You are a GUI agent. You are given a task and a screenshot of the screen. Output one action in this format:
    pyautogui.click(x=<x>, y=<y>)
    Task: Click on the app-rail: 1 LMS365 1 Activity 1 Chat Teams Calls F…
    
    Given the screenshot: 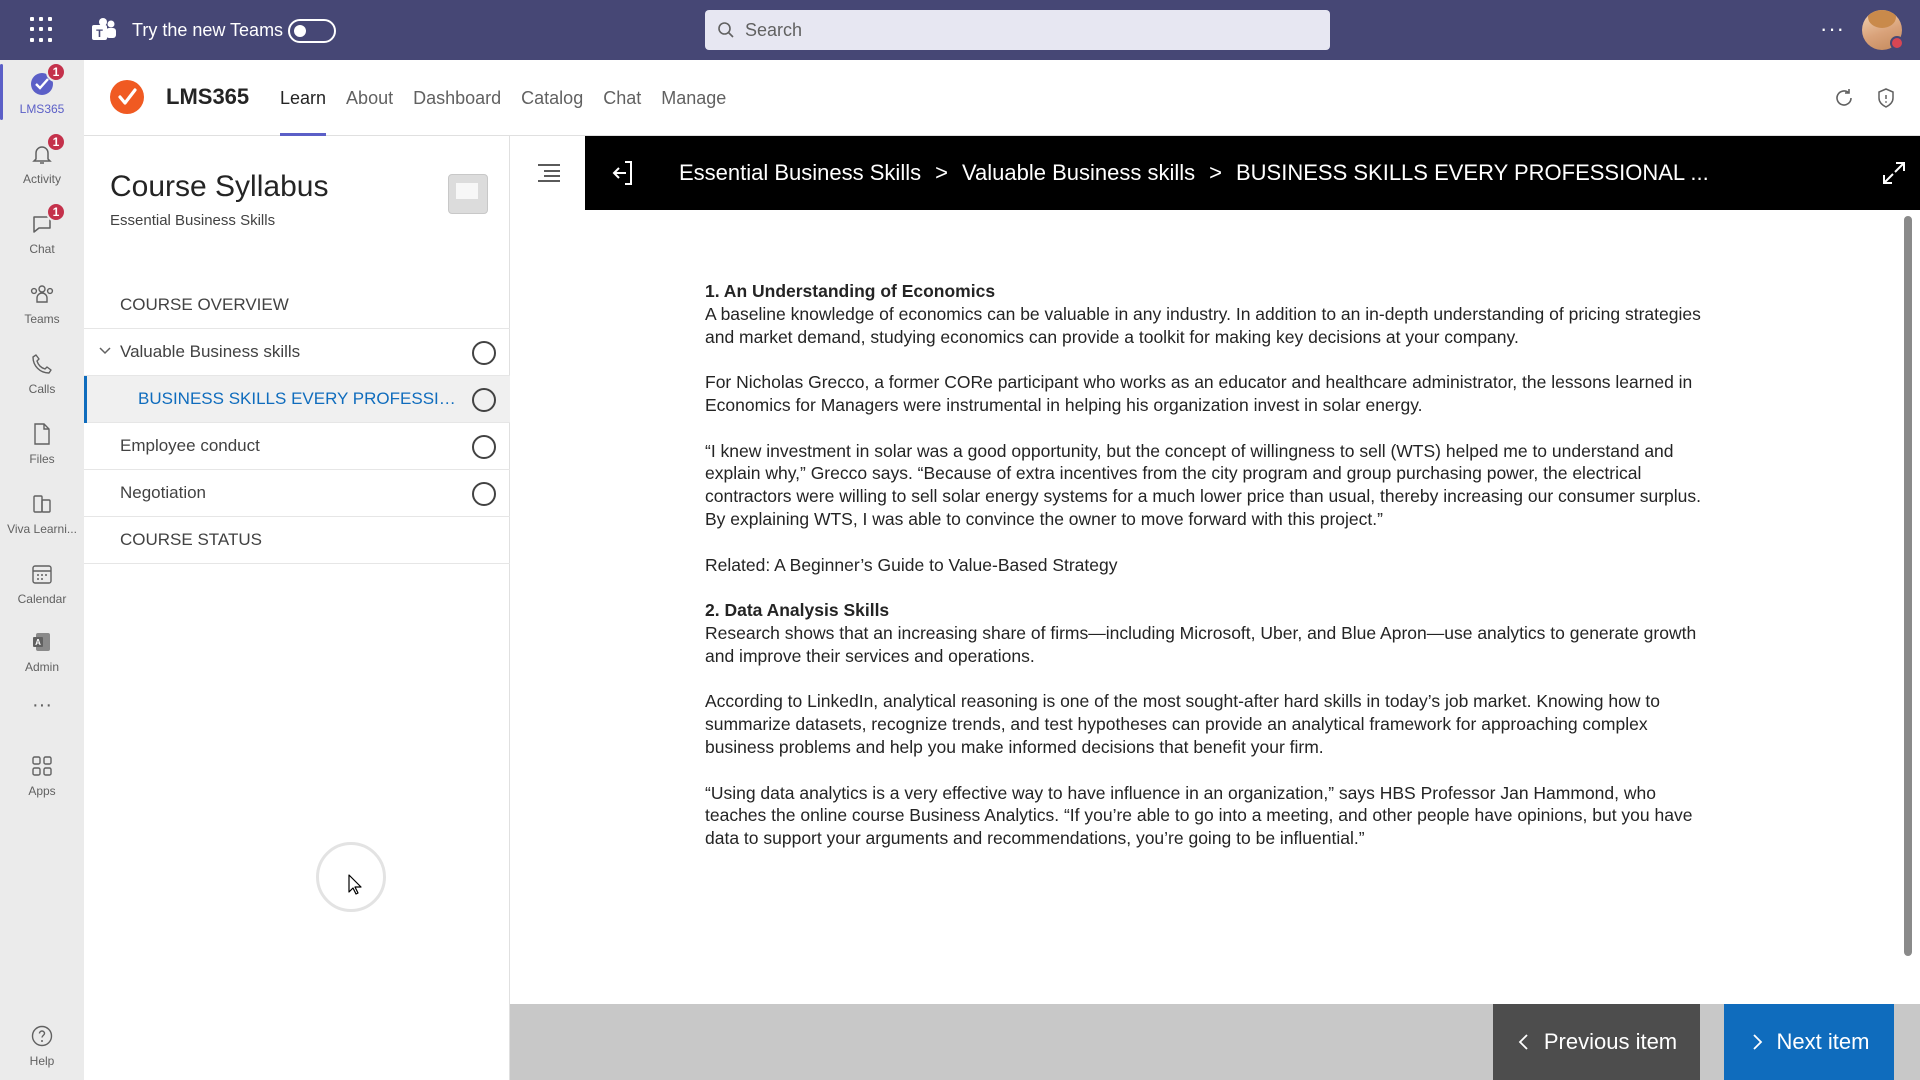 What is the action you would take?
    pyautogui.click(x=42, y=570)
    